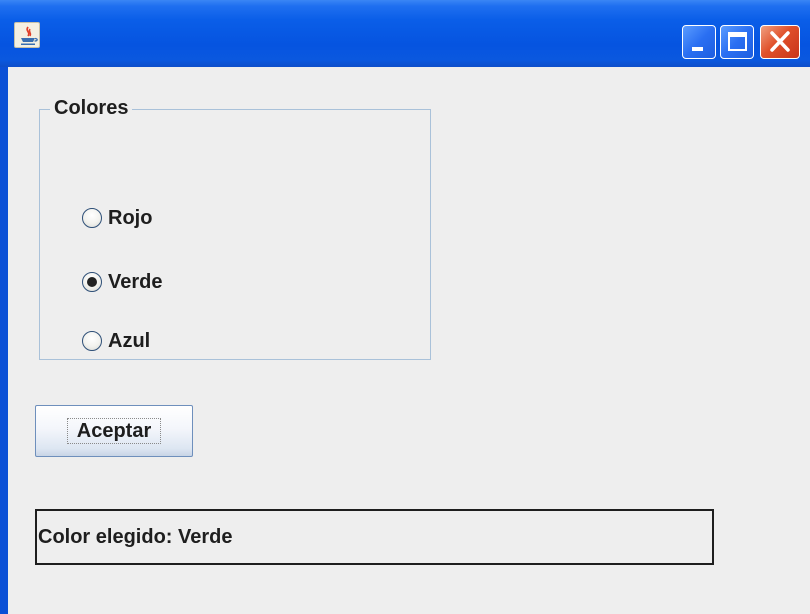 Image resolution: width=810 pixels, height=614 pixels. I want to click on group-title: Colores, so click(91, 108).